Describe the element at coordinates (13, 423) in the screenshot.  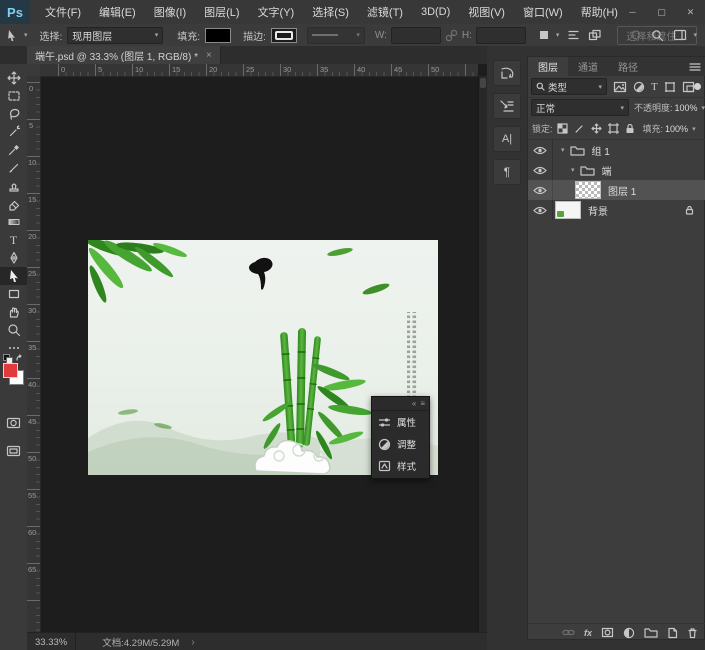
I see `quick-mask-button` at that location.